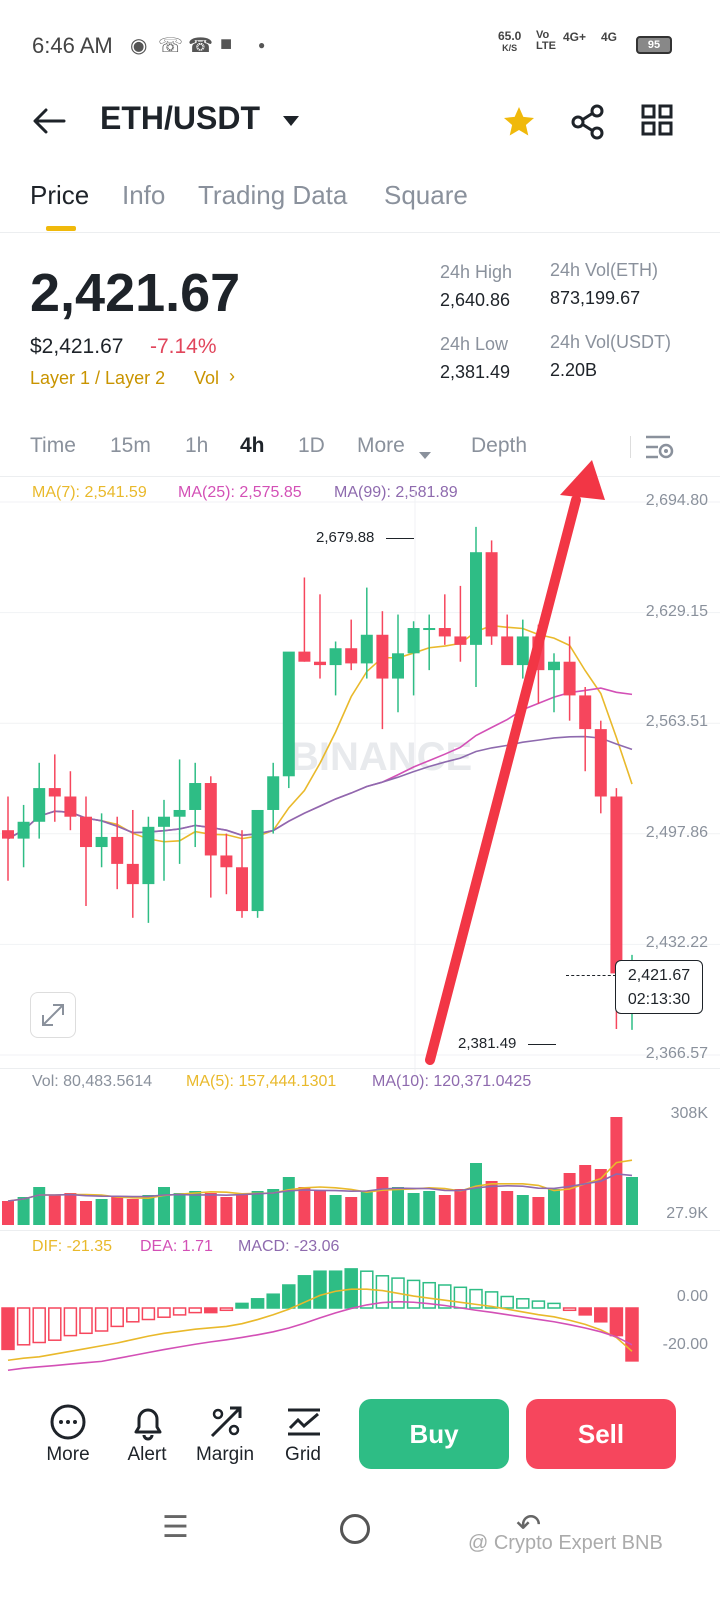  Describe the element at coordinates (261, 1081) in the screenshot. I see `volume-ma5-legend: MA(5): 157,444.1301` at that location.